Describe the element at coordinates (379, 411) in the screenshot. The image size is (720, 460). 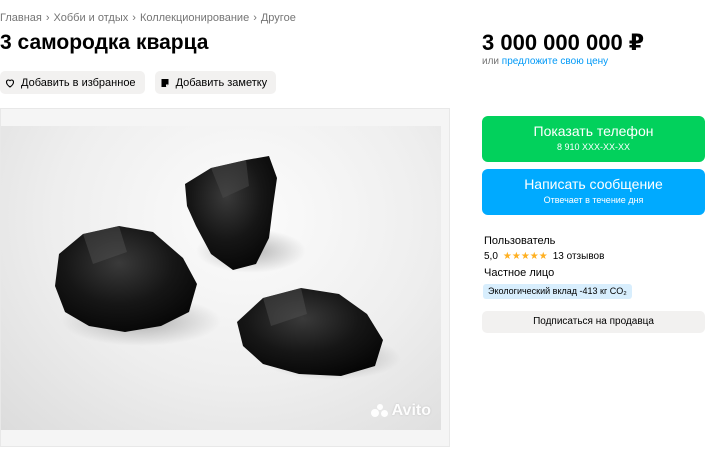
I see `avito-logo-icon` at that location.